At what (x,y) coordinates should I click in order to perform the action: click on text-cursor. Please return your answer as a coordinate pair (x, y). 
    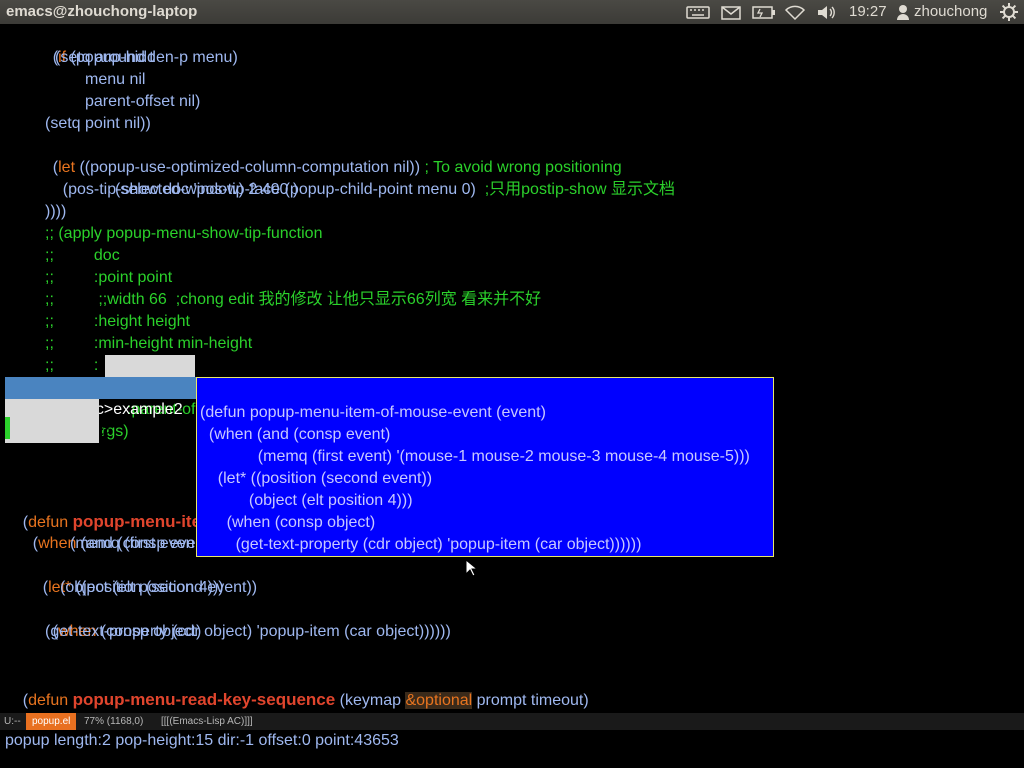
    Looking at the image, I should click on (7, 428).